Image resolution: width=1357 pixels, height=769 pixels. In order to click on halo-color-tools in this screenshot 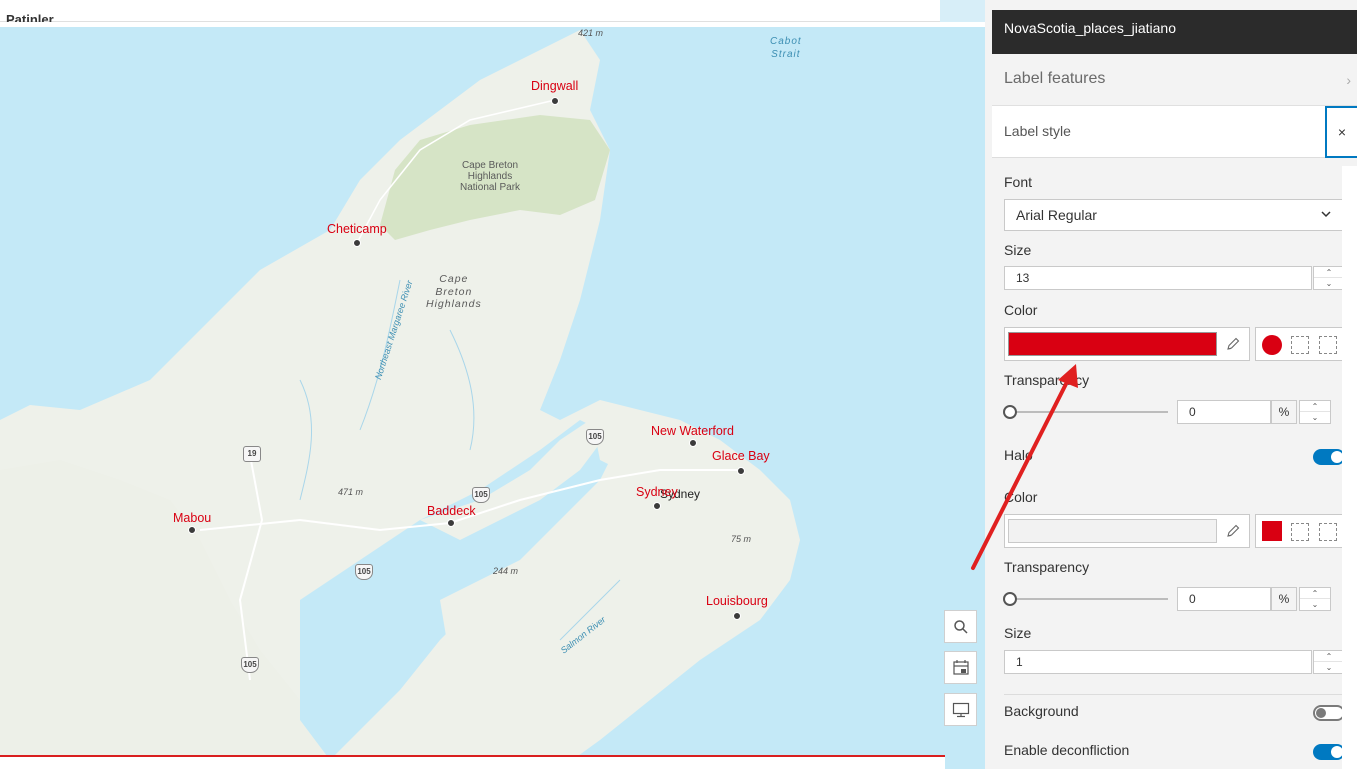, I will do `click(1300, 531)`.